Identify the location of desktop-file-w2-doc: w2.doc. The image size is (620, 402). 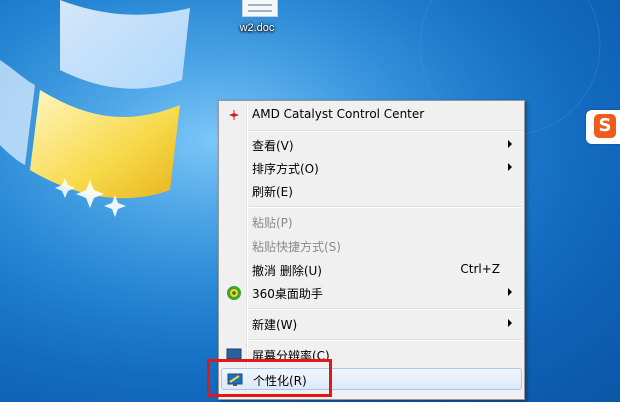
(262, 22).